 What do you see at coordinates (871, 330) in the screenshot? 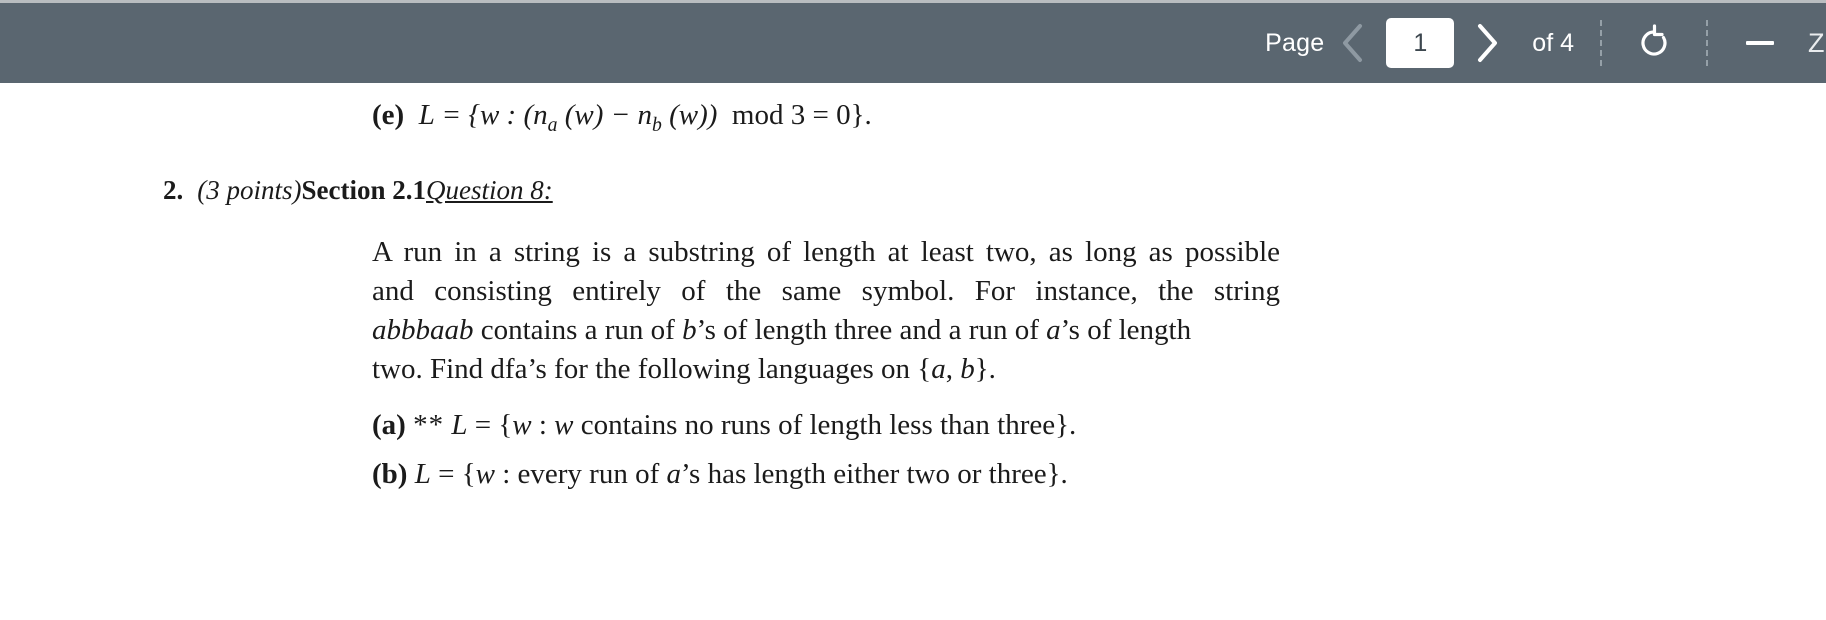
I see `paragraph-line-3-rest-b: ’s of length three and a run of` at bounding box center [871, 330].